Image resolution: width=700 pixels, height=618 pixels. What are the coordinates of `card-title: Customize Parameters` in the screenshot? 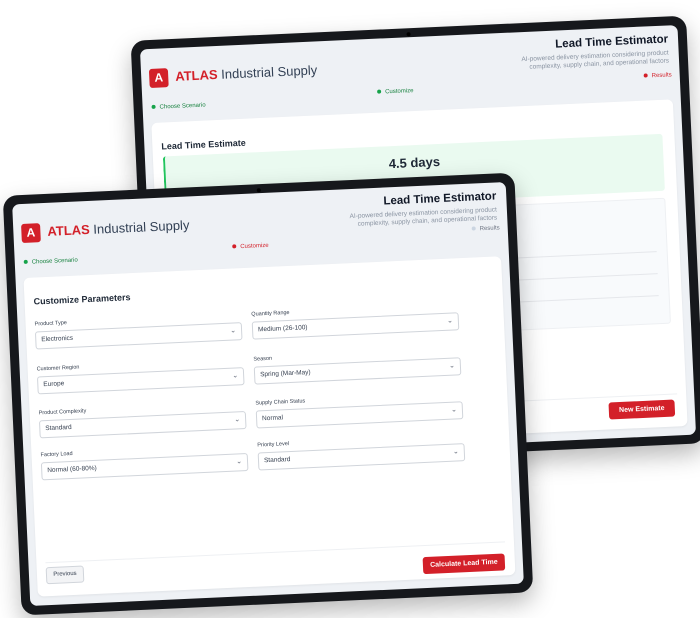 It's located at (82, 299).